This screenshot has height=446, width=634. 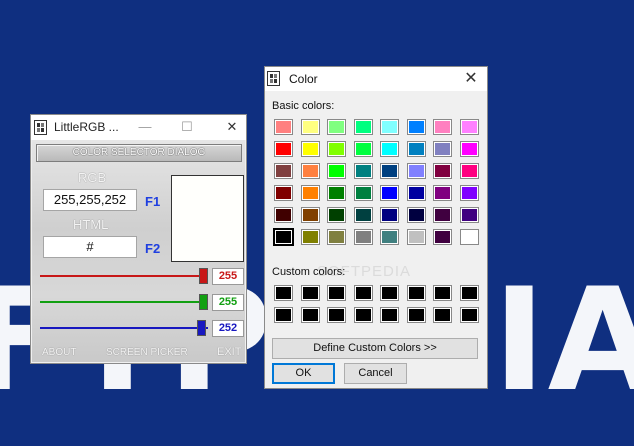 What do you see at coordinates (309, 272) in the screenshot?
I see `custom-colors-label: Custom colors:` at bounding box center [309, 272].